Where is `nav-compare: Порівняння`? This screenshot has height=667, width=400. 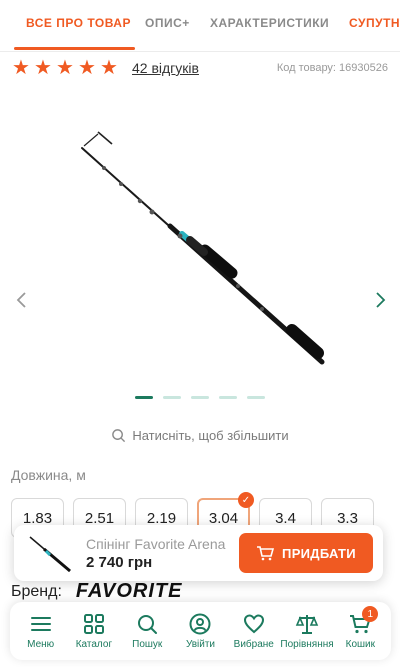 nav-compare: Порівняння is located at coordinates (307, 631).